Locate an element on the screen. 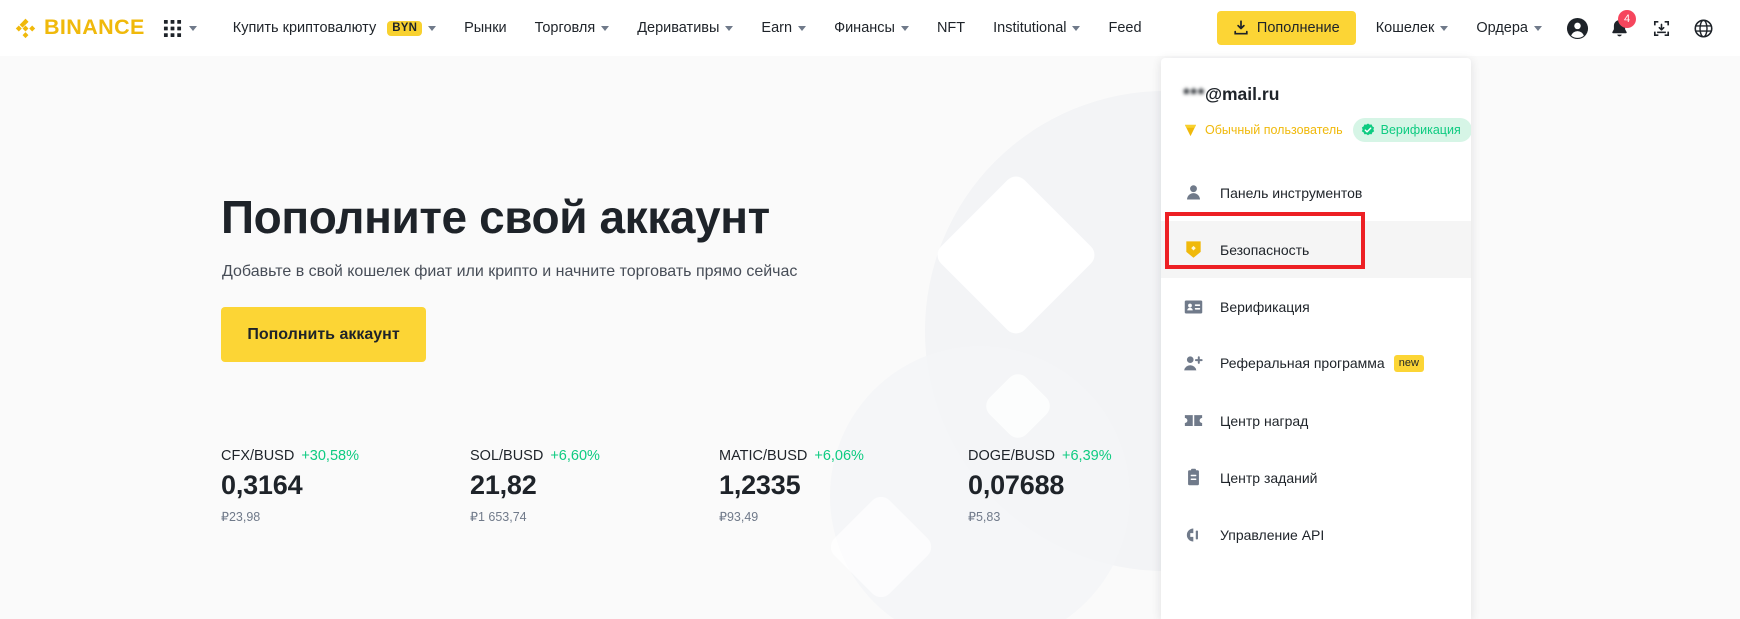 This screenshot has height=619, width=1740. user-tier-label: Обычный пользователь is located at coordinates (1274, 130).